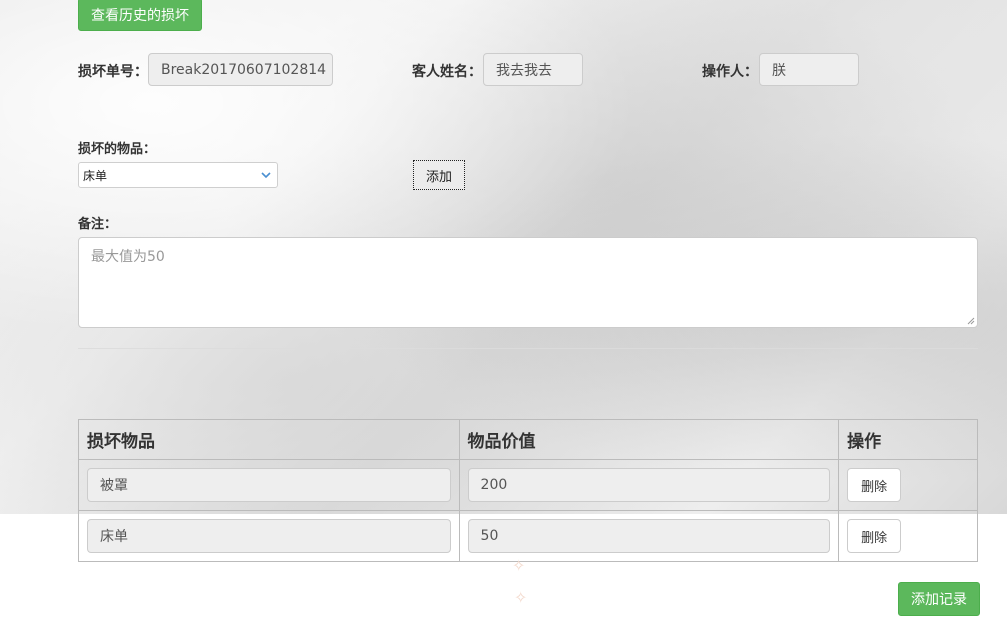 The image size is (1007, 620). Describe the element at coordinates (528, 282) in the screenshot. I see `remark-textarea: 最大值为50` at that location.